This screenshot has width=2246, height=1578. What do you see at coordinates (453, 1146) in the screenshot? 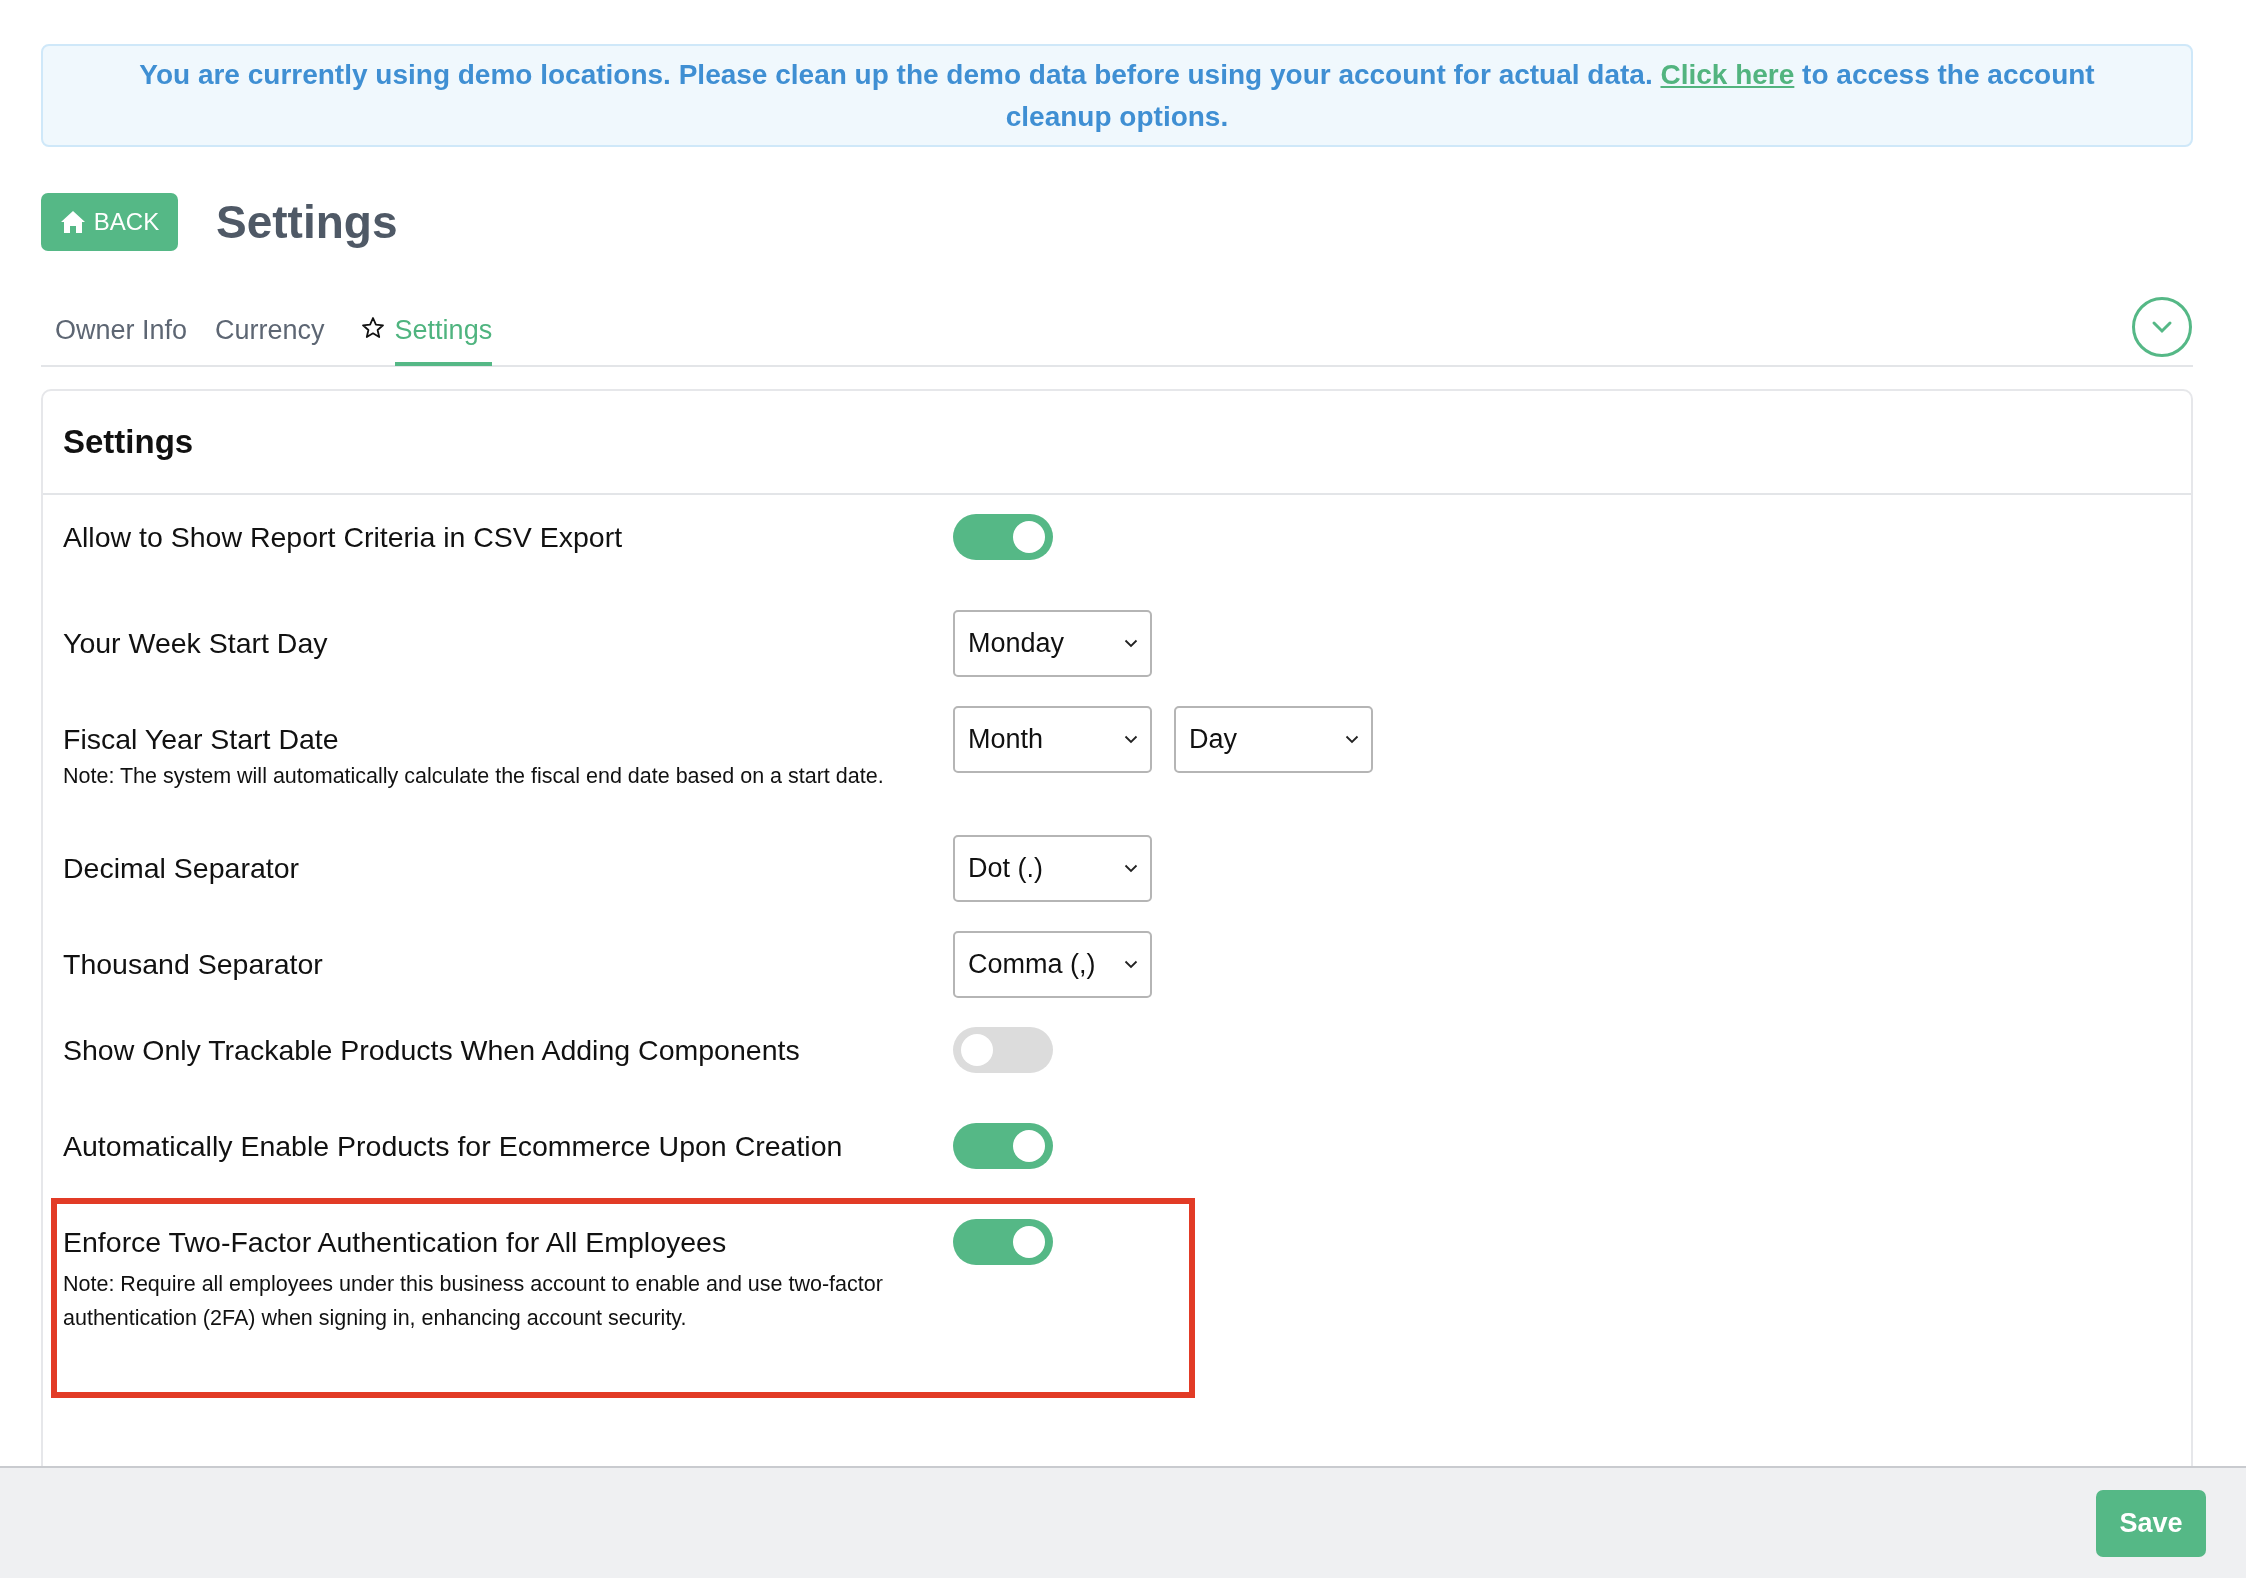
I see `setting-label: Automatically Enable Products for Ecommerce Upon Creation` at bounding box center [453, 1146].